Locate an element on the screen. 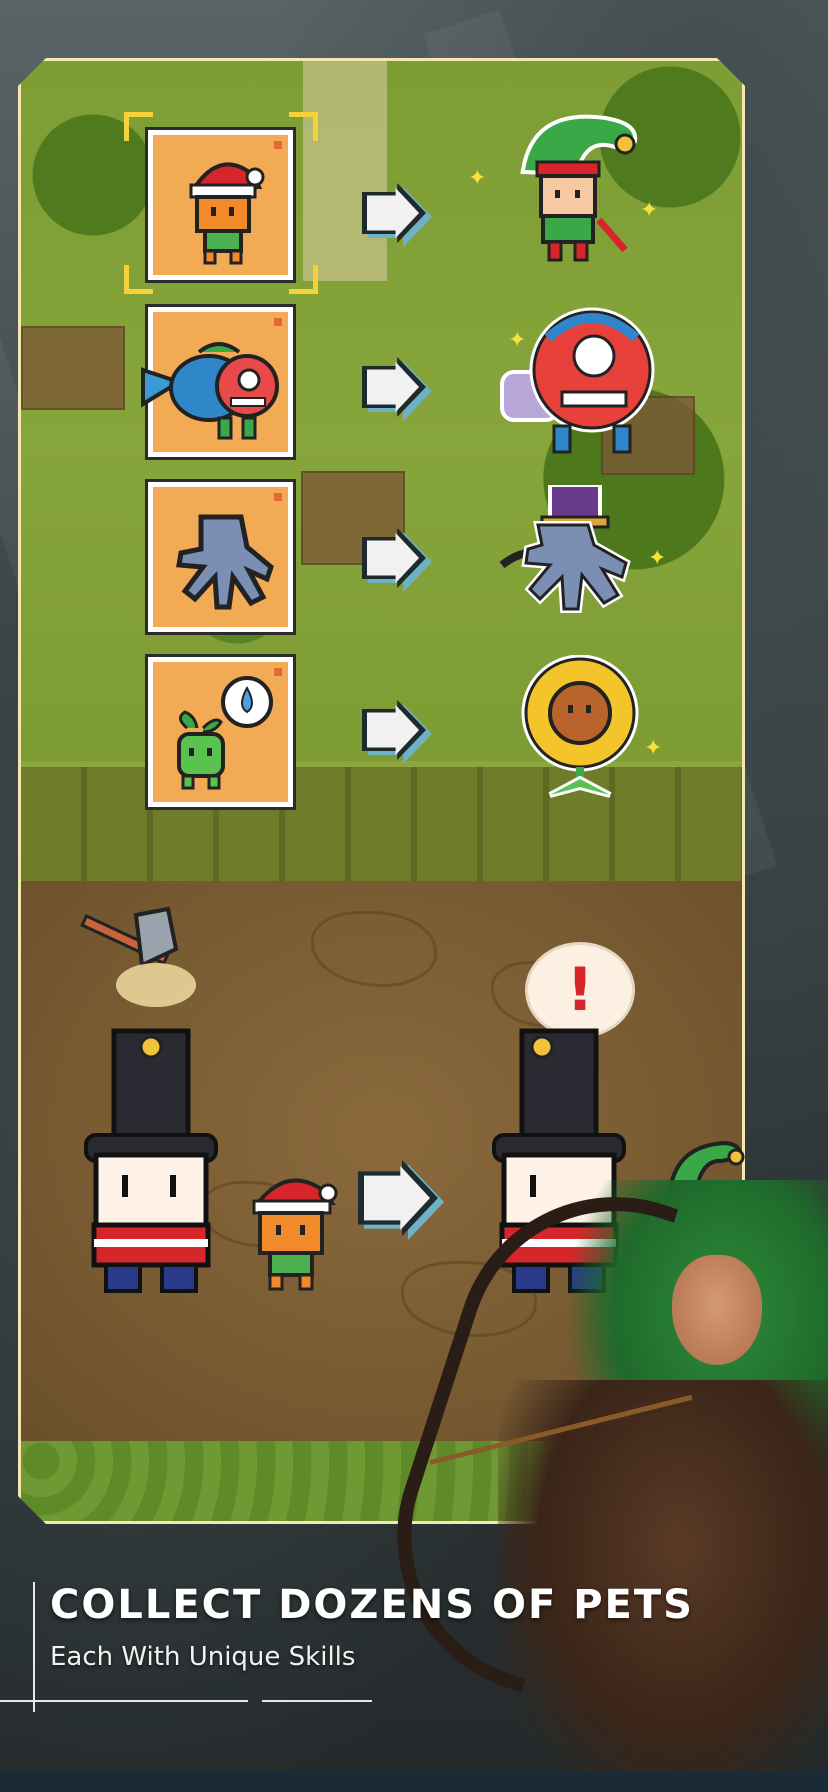  pet-card-zombie-hand is located at coordinates (220, 557).